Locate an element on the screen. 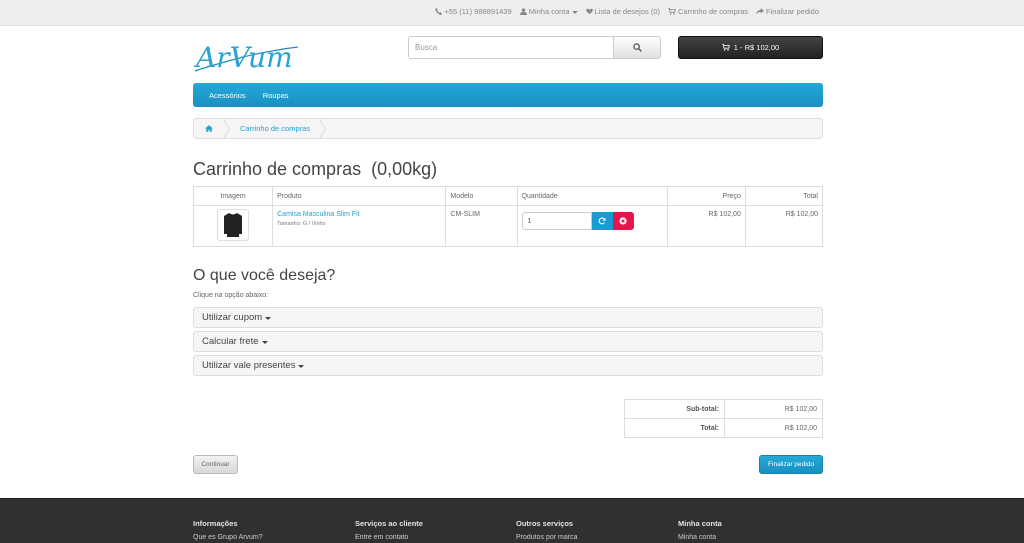 This screenshot has height=543, width=1024. search-icon is located at coordinates (637, 47).